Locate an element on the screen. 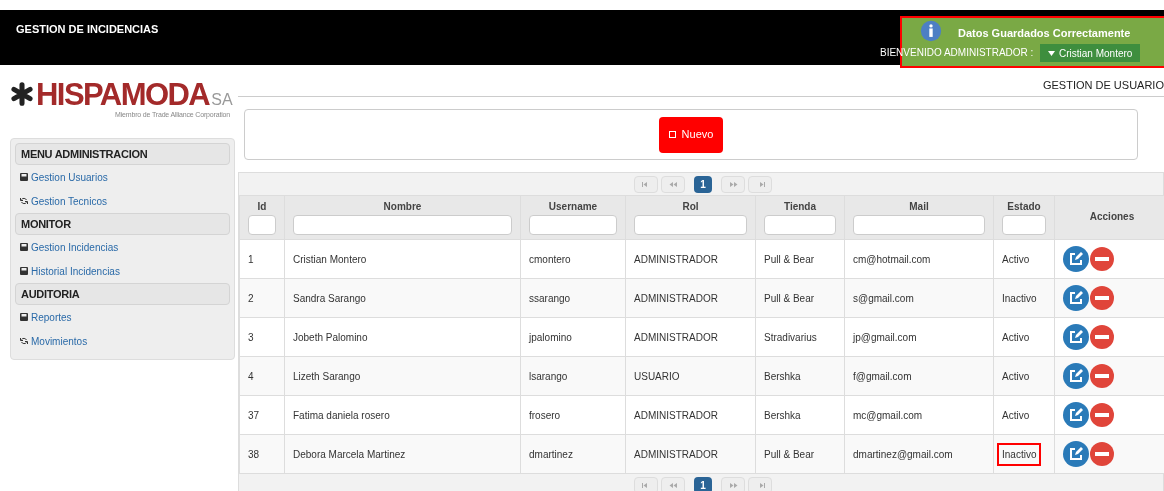  logo-name: HISPAMODA is located at coordinates (123, 94).